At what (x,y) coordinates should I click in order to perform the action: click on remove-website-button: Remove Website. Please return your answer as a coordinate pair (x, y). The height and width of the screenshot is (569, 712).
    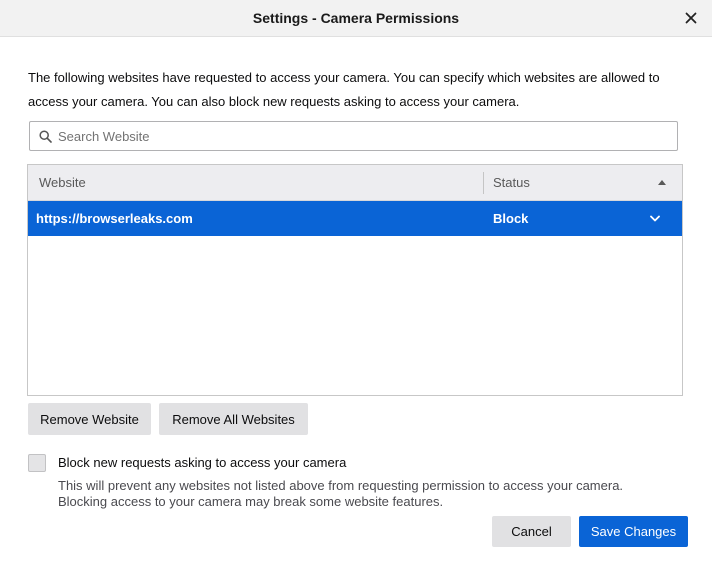
    Looking at the image, I should click on (89, 419).